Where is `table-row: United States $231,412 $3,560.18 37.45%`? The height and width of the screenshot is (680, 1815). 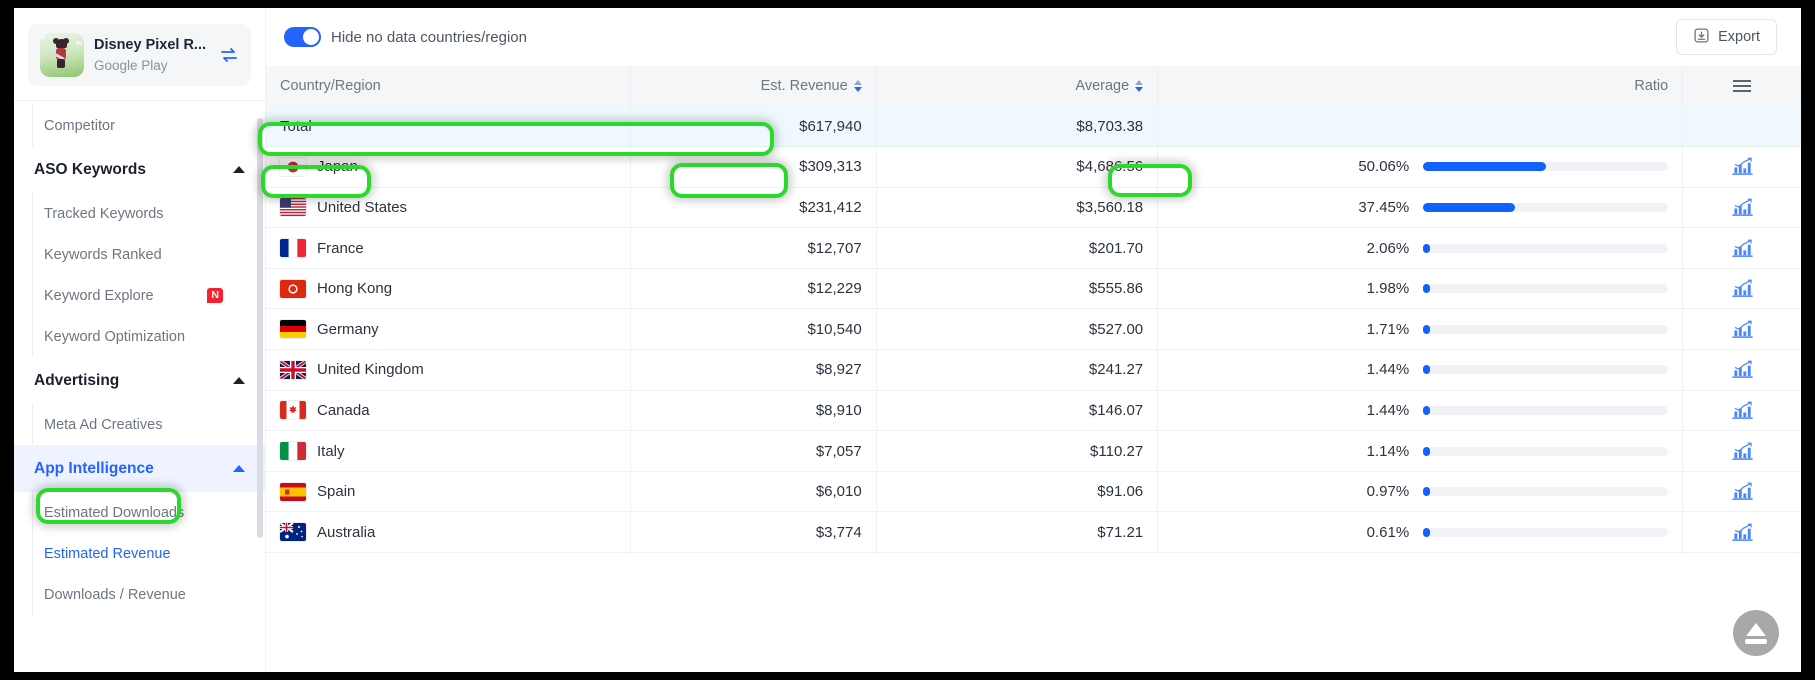 table-row: United States $231,412 $3,560.18 37.45% is located at coordinates (1033, 208).